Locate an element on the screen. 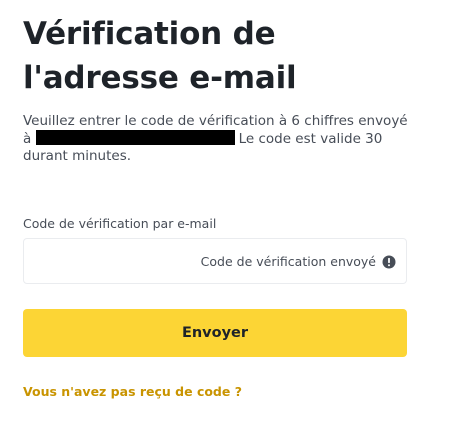 Image resolution: width=453 pixels, height=431 pixels. page-title: Vérification de l'adresse e-mail is located at coordinates (160, 56).